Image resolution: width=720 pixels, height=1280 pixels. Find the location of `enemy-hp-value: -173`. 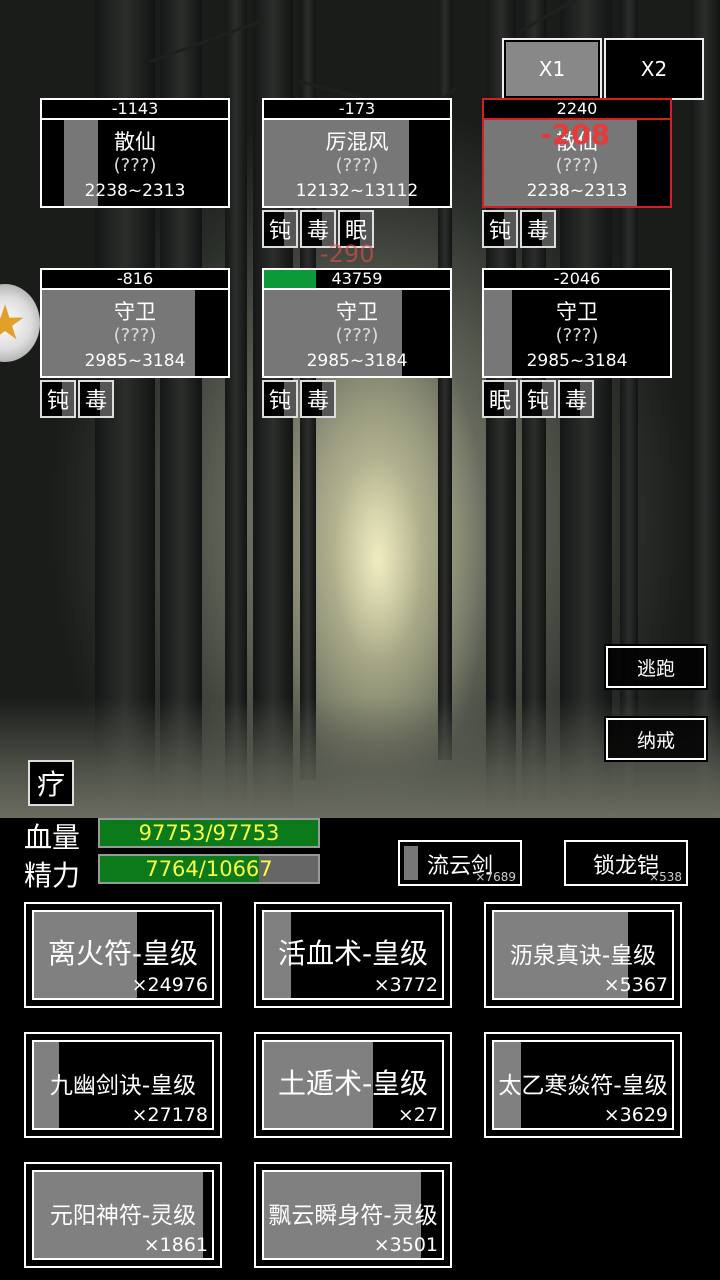

enemy-hp-value: -173 is located at coordinates (357, 108).